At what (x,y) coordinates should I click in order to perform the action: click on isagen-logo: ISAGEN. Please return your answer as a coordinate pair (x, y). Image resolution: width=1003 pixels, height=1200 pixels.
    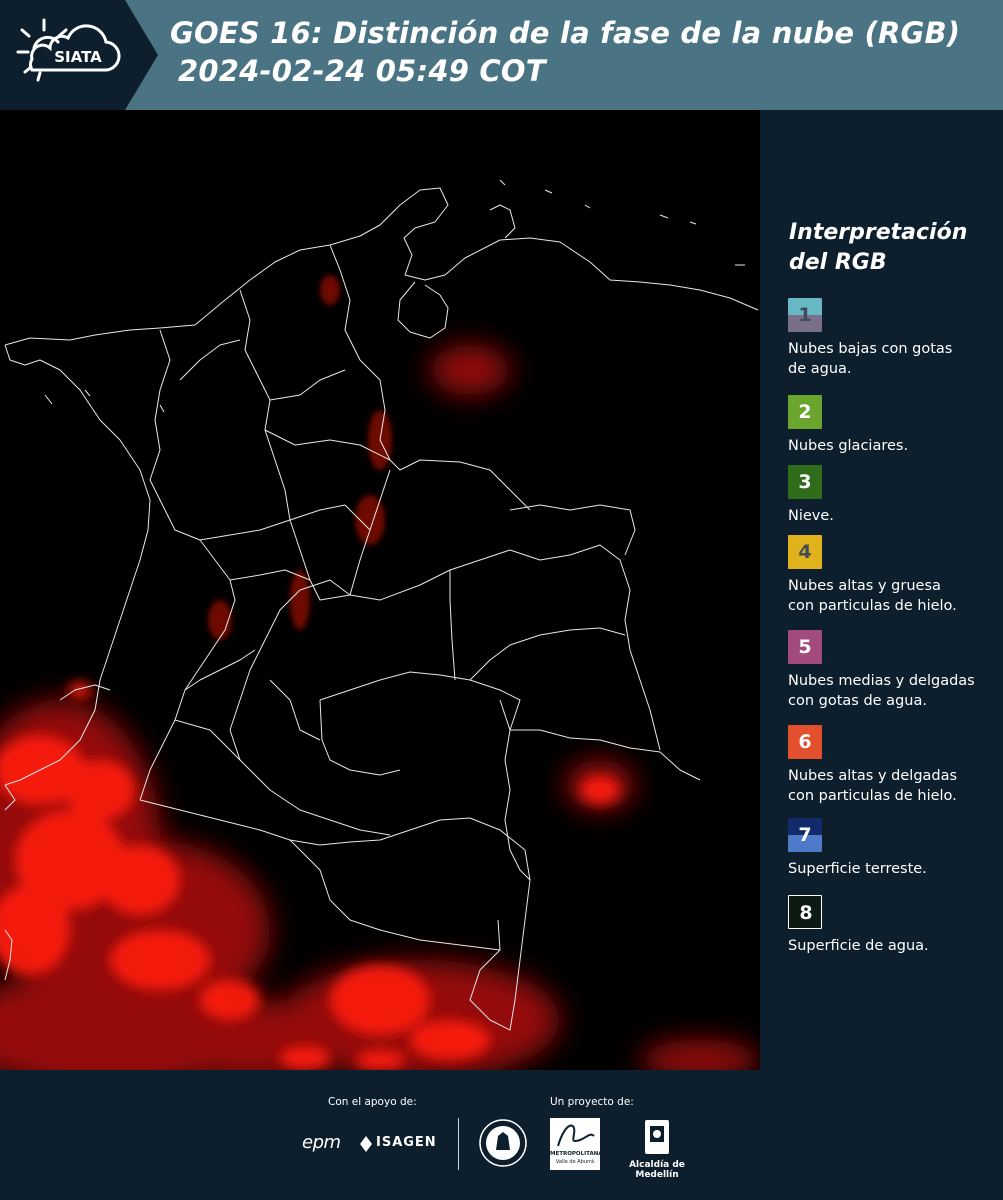
    Looking at the image, I should click on (403, 1144).